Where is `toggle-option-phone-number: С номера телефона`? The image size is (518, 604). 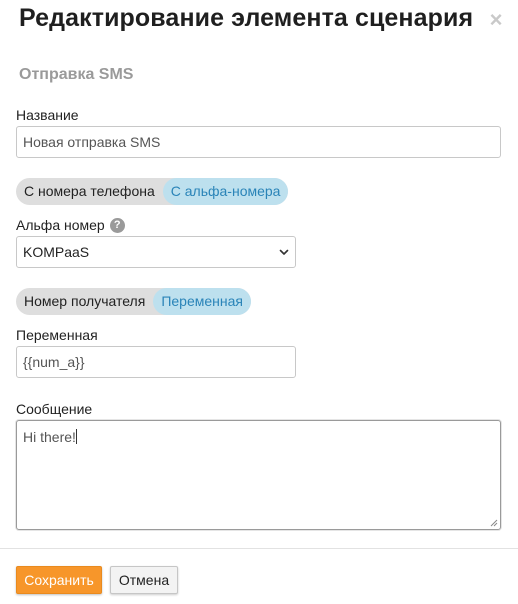 toggle-option-phone-number: С номера телефона is located at coordinates (89, 191).